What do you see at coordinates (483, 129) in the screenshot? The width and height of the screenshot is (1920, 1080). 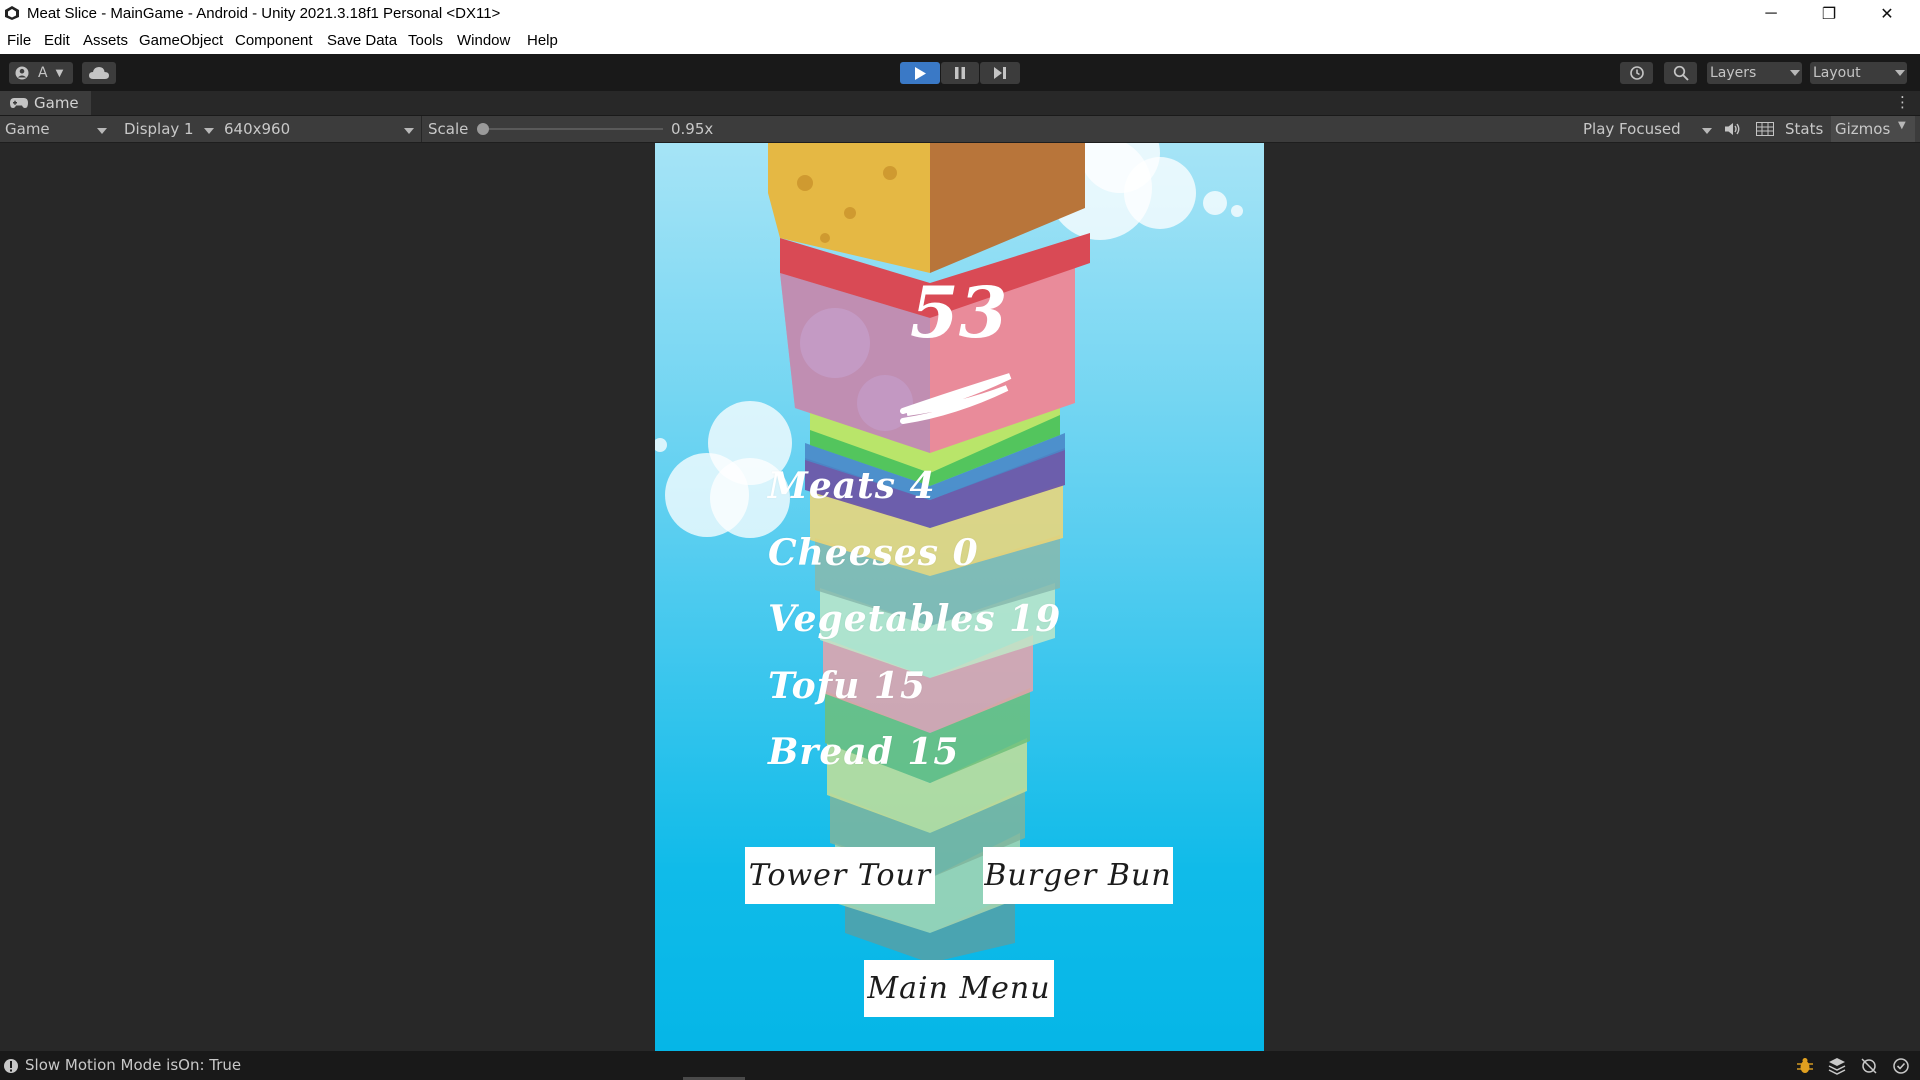 I see `scale-slider-thumb` at bounding box center [483, 129].